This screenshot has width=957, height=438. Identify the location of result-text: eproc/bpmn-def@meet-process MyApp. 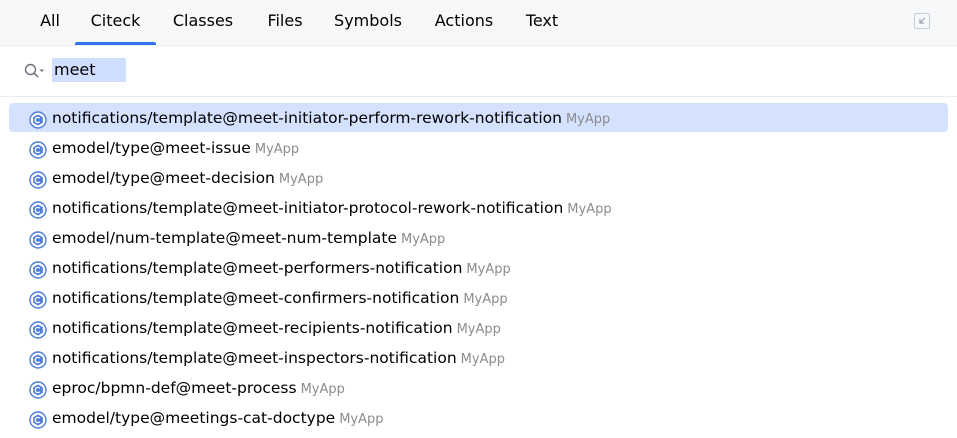
(198, 389).